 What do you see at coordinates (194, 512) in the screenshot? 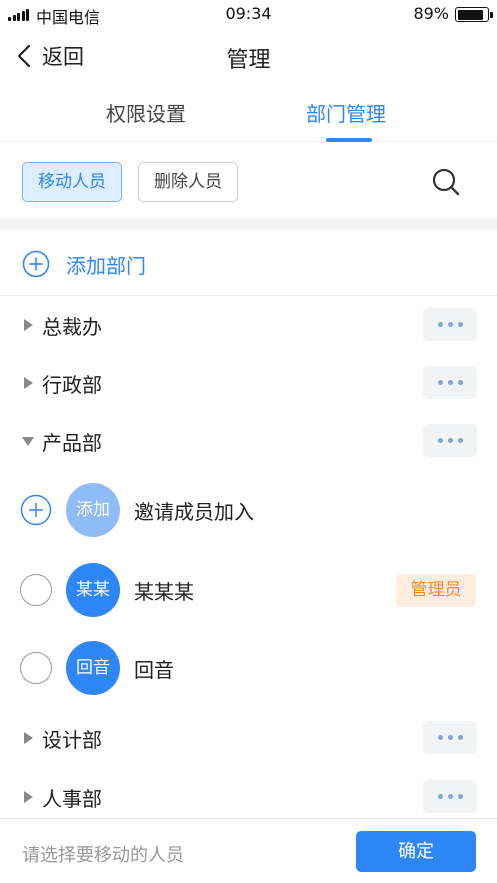
I see `member-name: 邀请成员加入` at bounding box center [194, 512].